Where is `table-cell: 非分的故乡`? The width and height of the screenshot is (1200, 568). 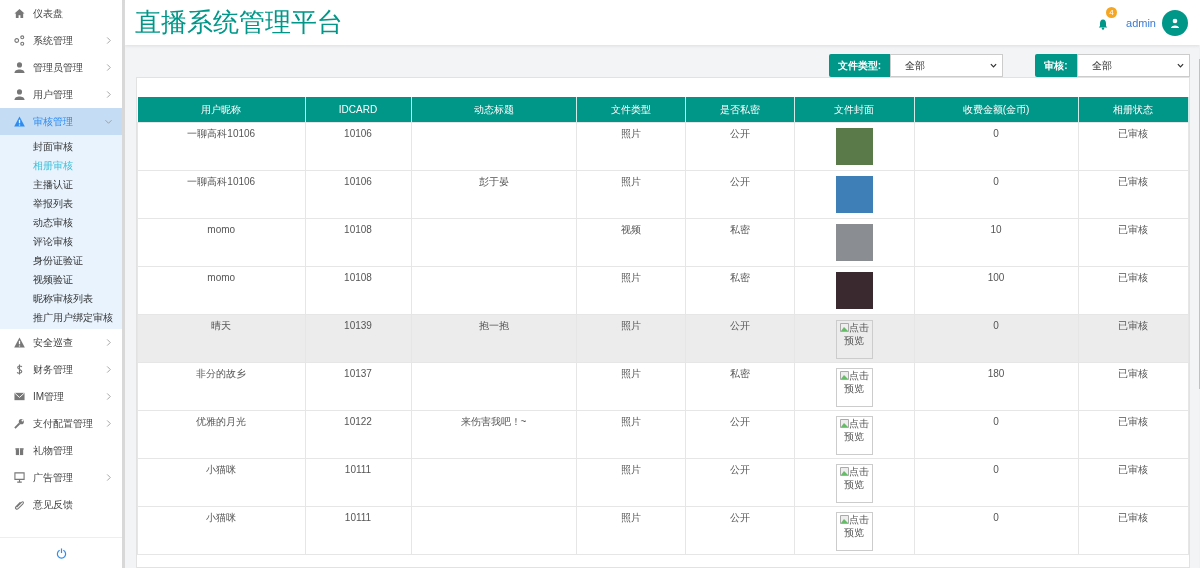
table-cell: 非分的故乡 is located at coordinates (221, 374).